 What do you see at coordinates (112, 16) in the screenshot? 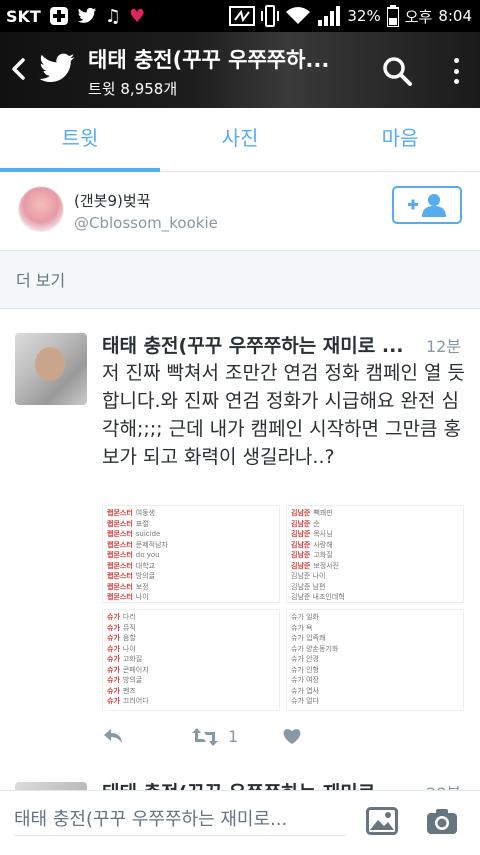
I see `music-icon: ♫` at bounding box center [112, 16].